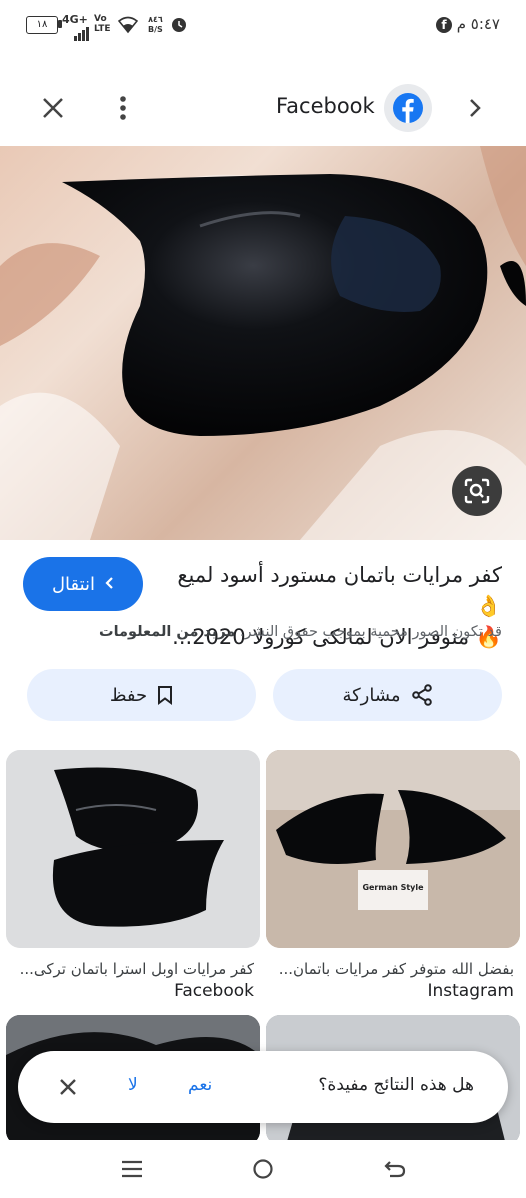 The image size is (526, 1198). I want to click on more-options-button, so click(123, 108).